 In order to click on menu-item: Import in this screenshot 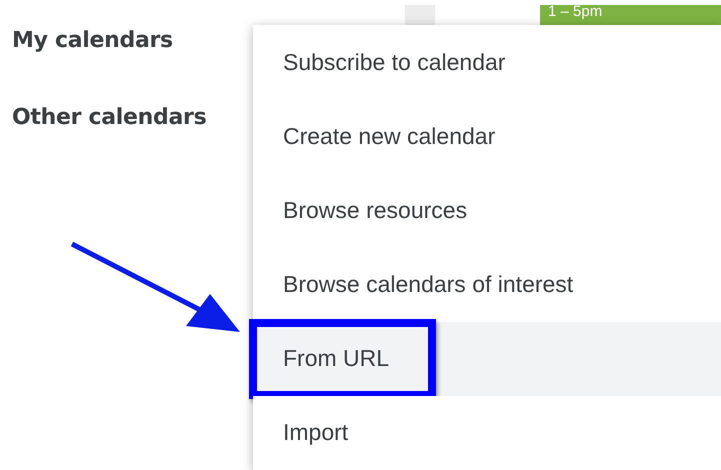, I will do `click(487, 433)`.